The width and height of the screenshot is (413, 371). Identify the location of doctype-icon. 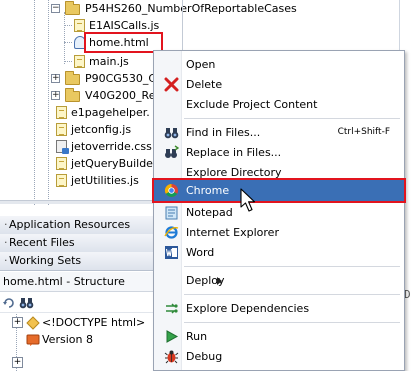
(33, 323).